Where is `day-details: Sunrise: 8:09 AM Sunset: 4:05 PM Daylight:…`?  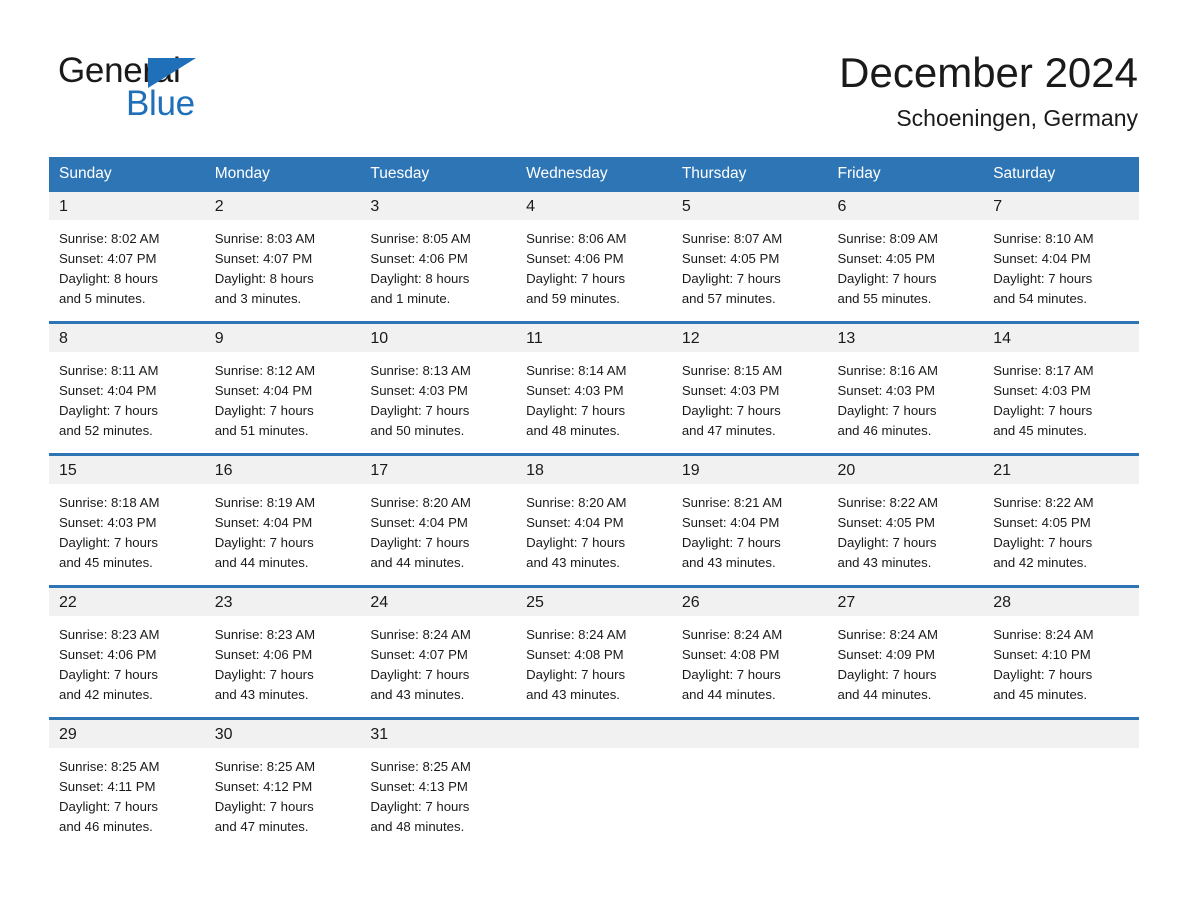
day-details: Sunrise: 8:09 AM Sunset: 4:05 PM Daylight:… is located at coordinates (906, 264).